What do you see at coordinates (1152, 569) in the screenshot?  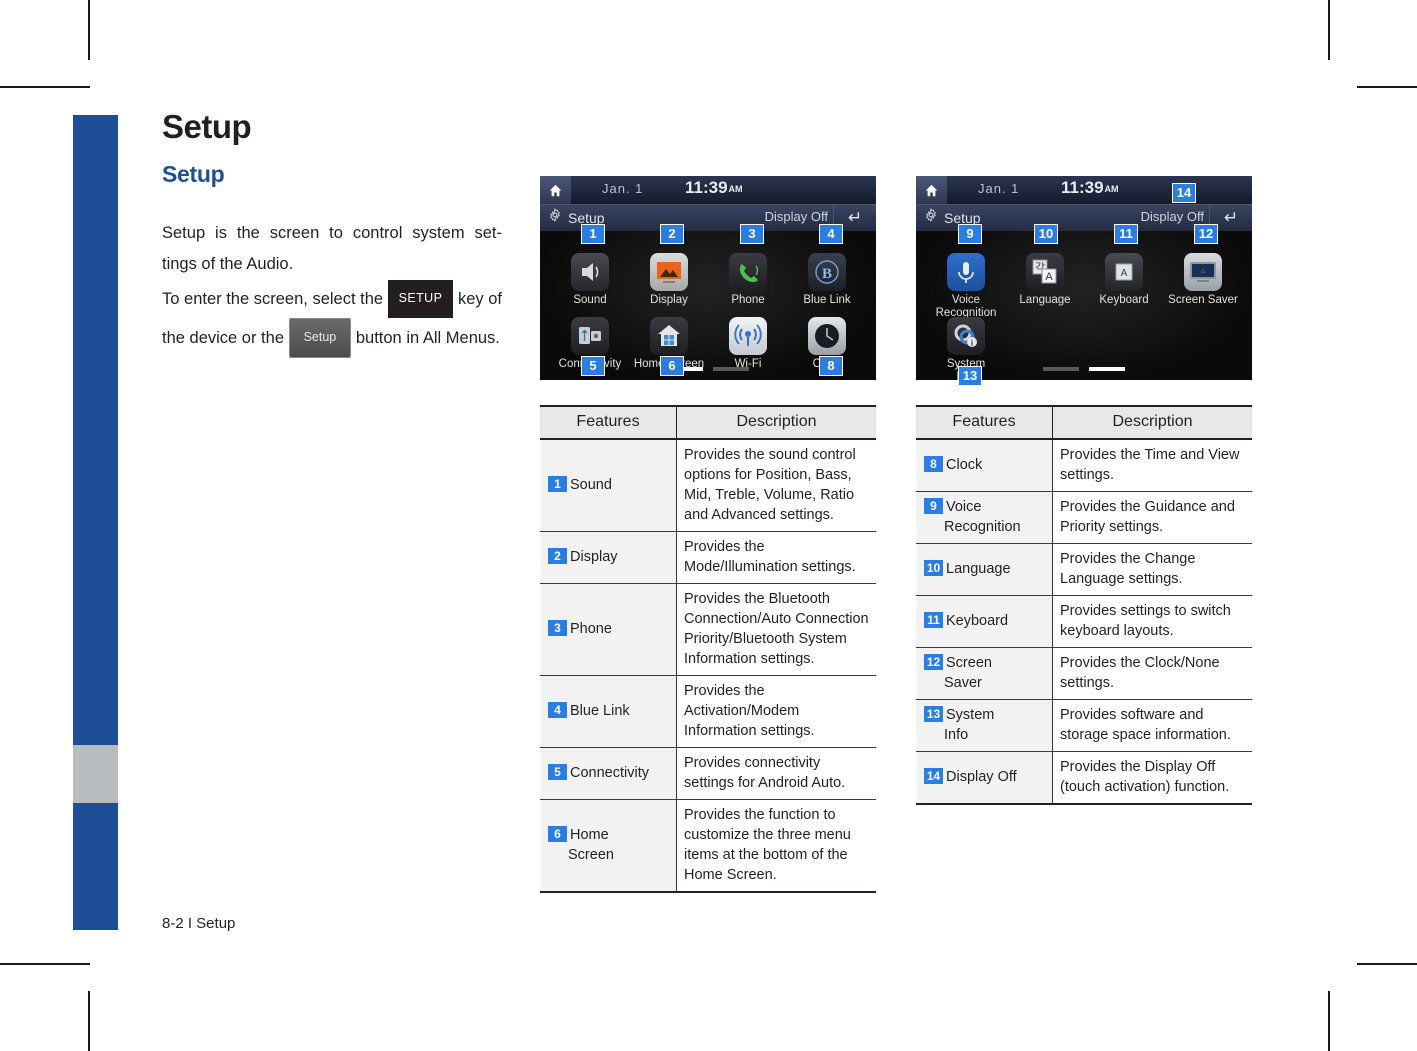 I see `description-cell: Provides the Change Language settings.` at bounding box center [1152, 569].